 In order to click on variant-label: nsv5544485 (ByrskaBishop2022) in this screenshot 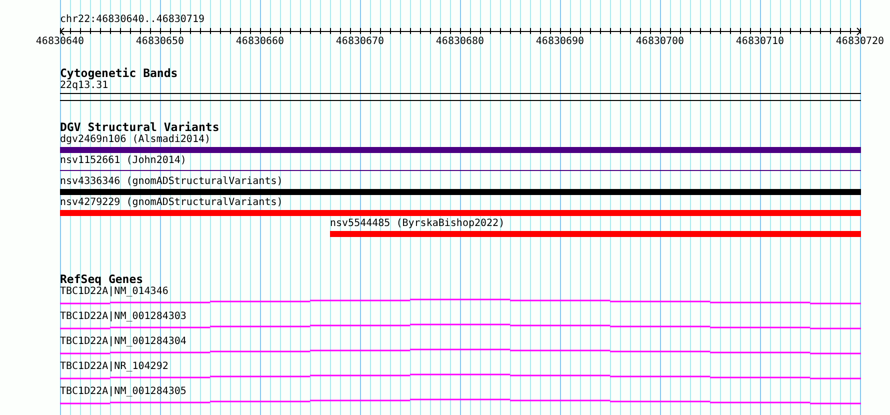, I will do `click(417, 224)`.